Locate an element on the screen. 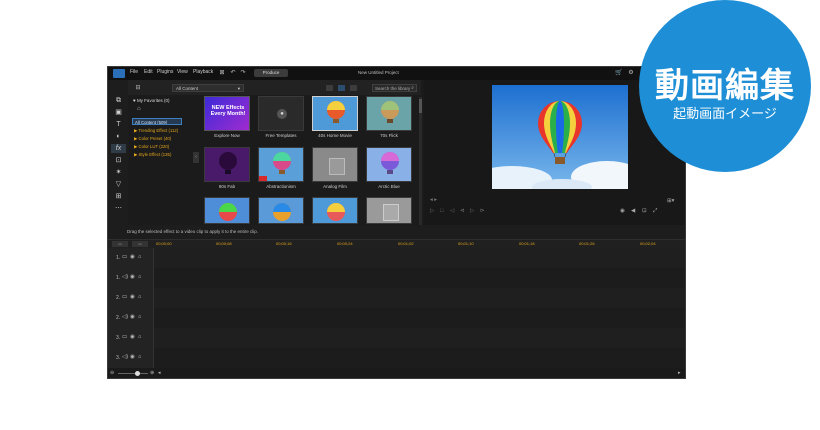  zoom-out-icon: ⊖ is located at coordinates (112, 373).